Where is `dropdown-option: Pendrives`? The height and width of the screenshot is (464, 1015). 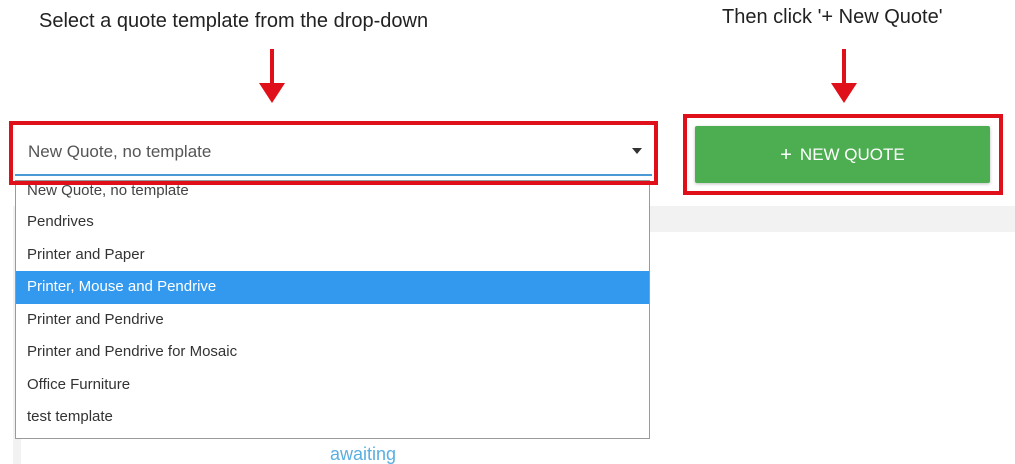
dropdown-option: Pendrives is located at coordinates (332, 222).